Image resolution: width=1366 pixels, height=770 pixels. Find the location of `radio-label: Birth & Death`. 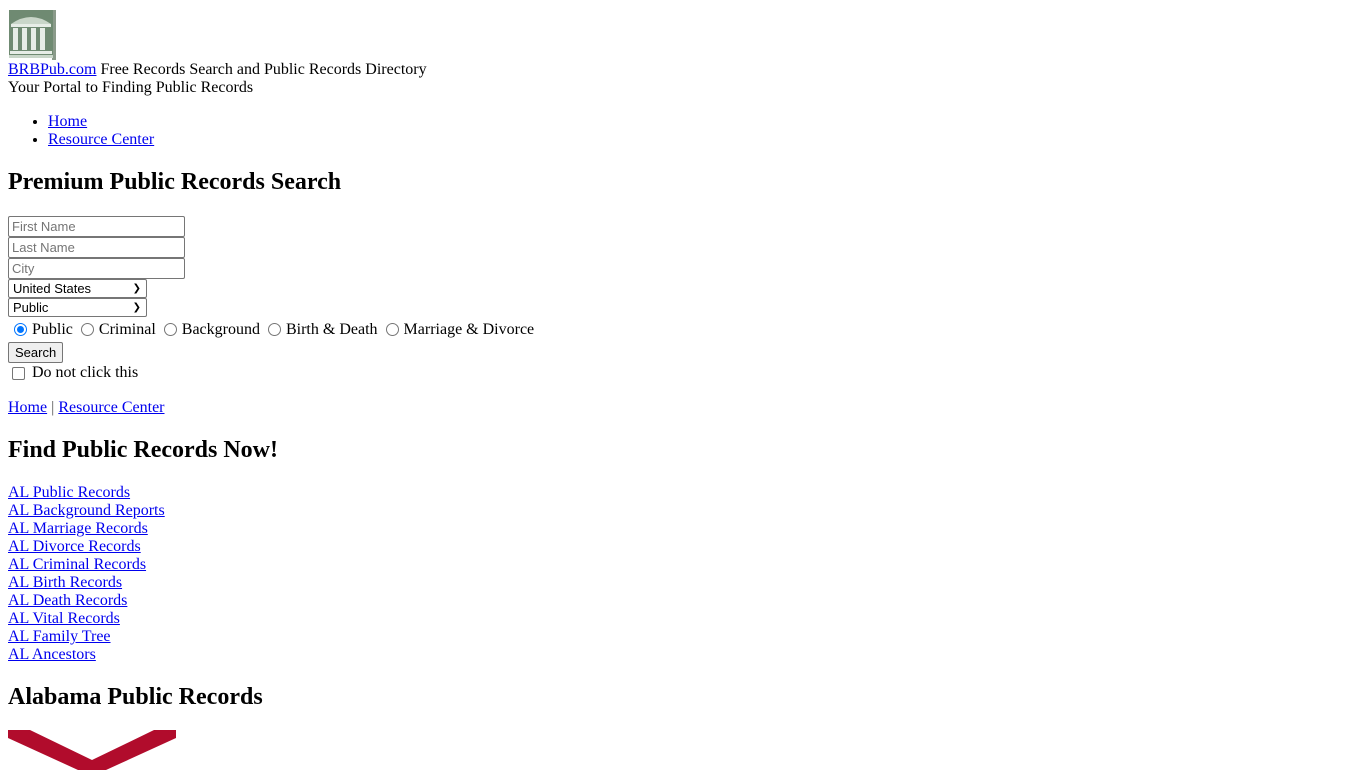

radio-label: Birth & Death is located at coordinates (331, 329).